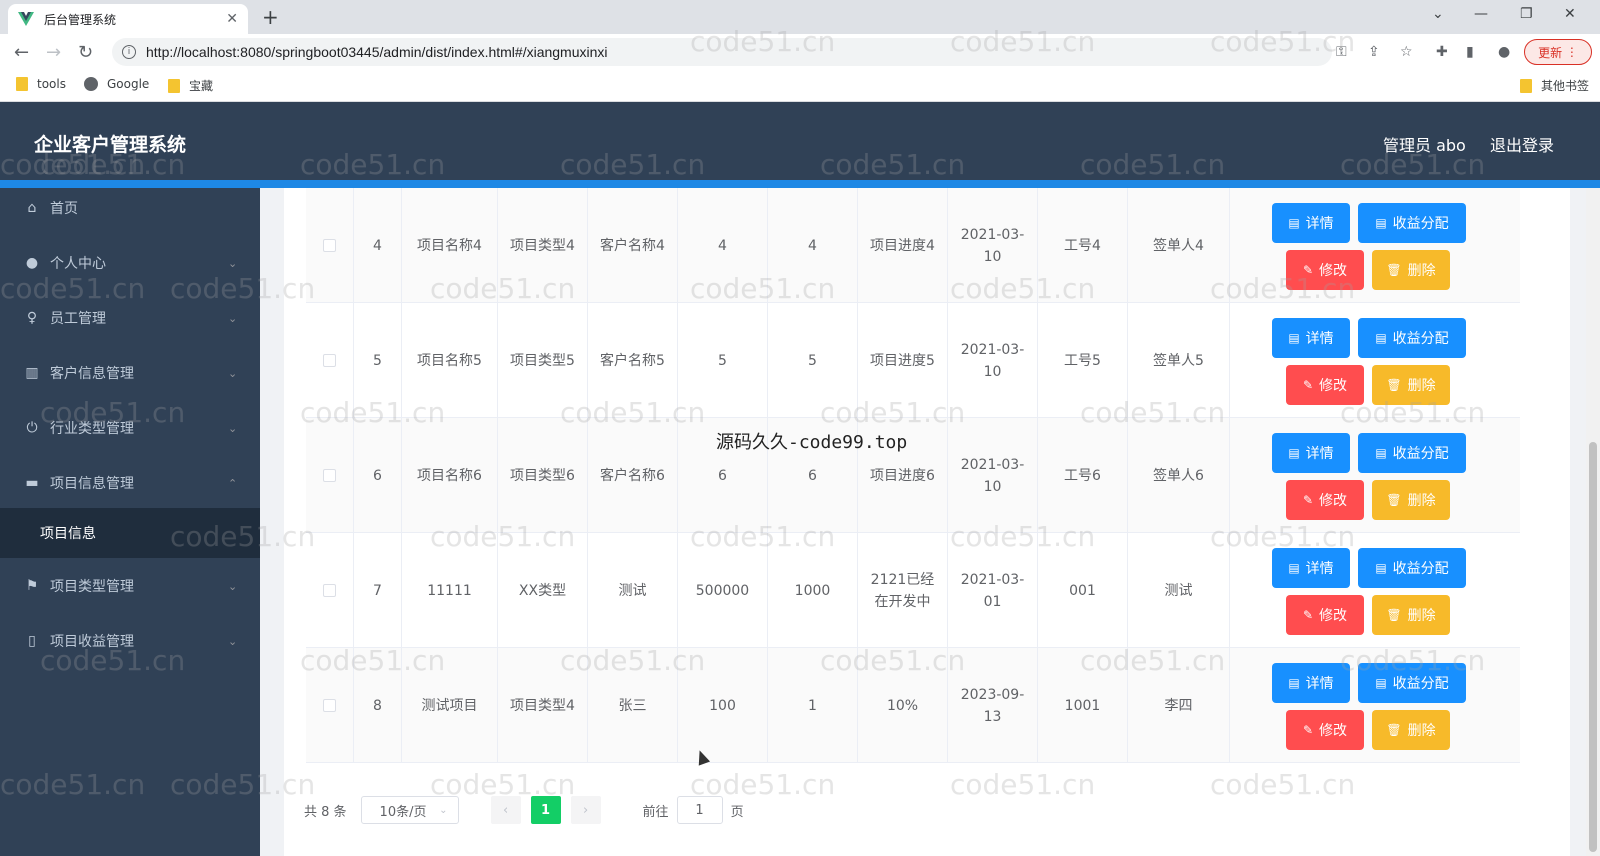 The width and height of the screenshot is (1600, 856). Describe the element at coordinates (800, 86) in the screenshot. I see `bookmarks-bar: tools Google 宝藏 其他书签` at that location.